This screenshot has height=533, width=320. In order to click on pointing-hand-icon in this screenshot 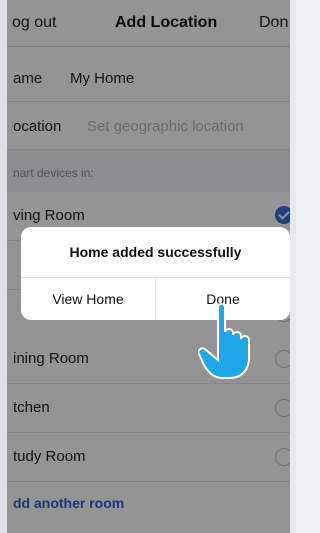, I will do `click(224, 341)`.